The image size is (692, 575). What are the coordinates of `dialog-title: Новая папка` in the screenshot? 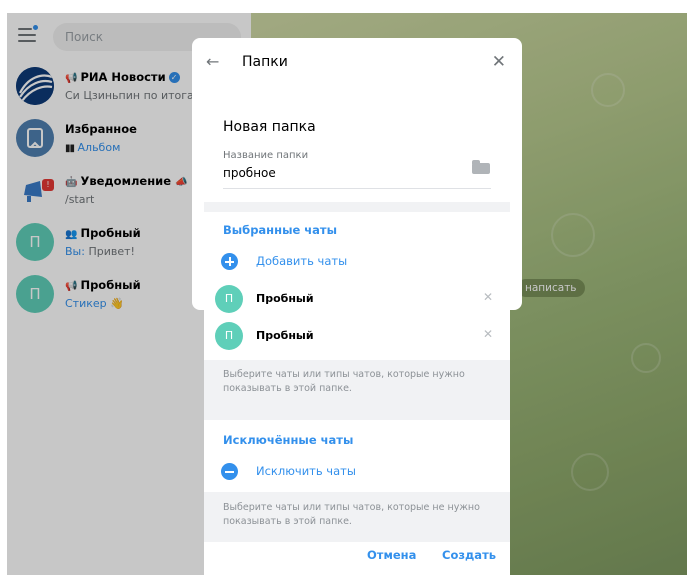 It's located at (269, 127).